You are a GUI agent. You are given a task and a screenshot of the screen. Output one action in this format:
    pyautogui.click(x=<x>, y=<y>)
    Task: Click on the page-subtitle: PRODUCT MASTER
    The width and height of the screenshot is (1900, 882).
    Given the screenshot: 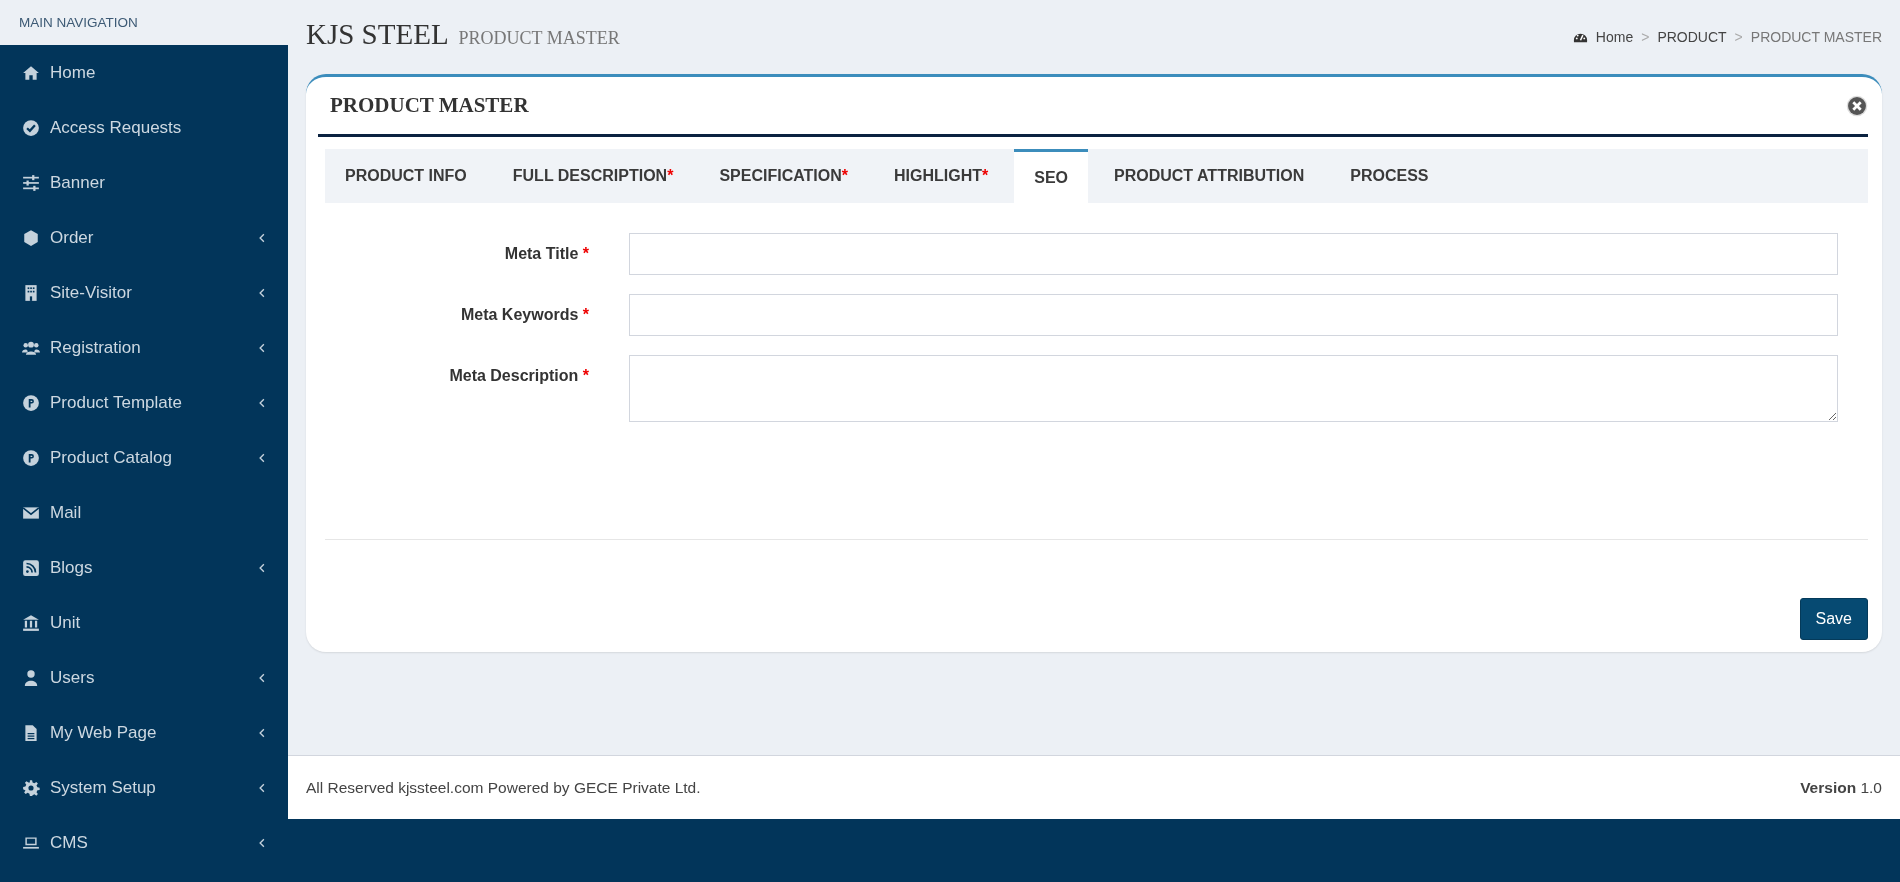 What is the action you would take?
    pyautogui.click(x=539, y=38)
    